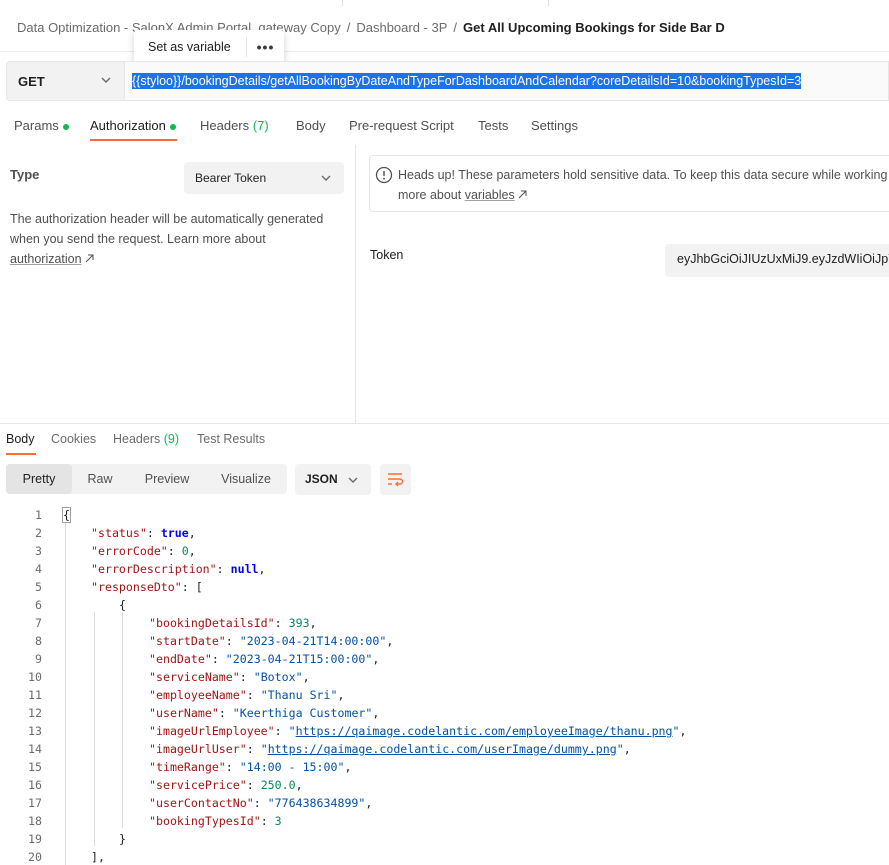  What do you see at coordinates (493, 125) in the screenshot?
I see `tab-tests: Tests` at bounding box center [493, 125].